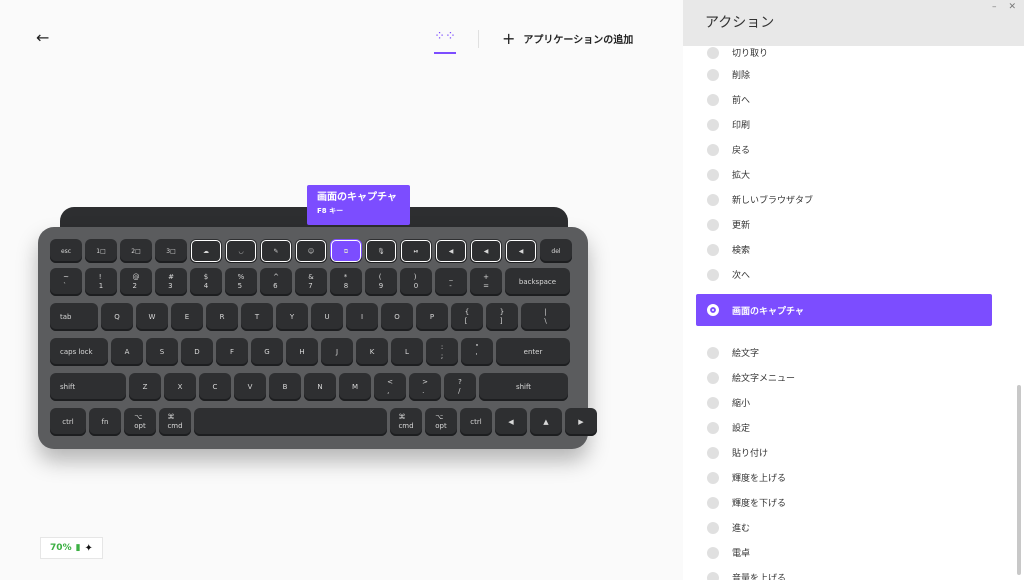 Image resolution: width=1024 pixels, height=580 pixels. Describe the element at coordinates (320, 387) in the screenshot. I see `key-n: N` at that location.